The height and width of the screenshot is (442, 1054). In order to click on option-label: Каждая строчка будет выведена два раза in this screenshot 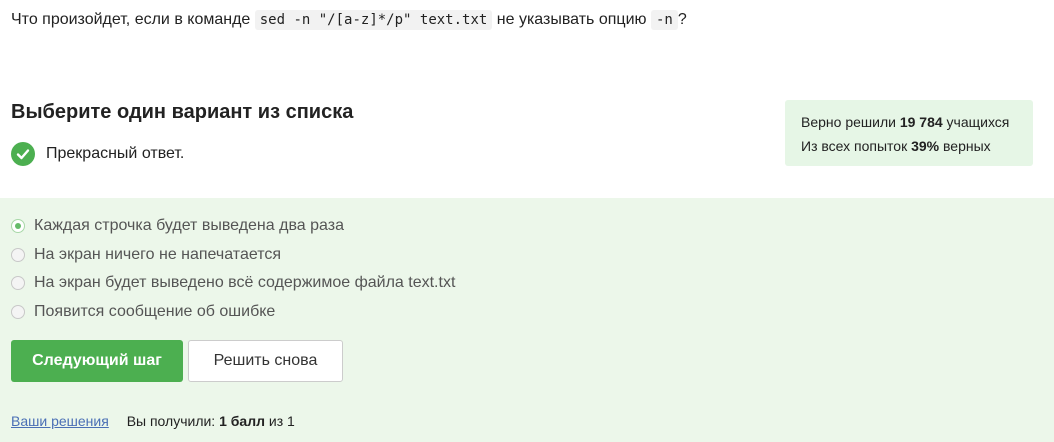, I will do `click(189, 225)`.